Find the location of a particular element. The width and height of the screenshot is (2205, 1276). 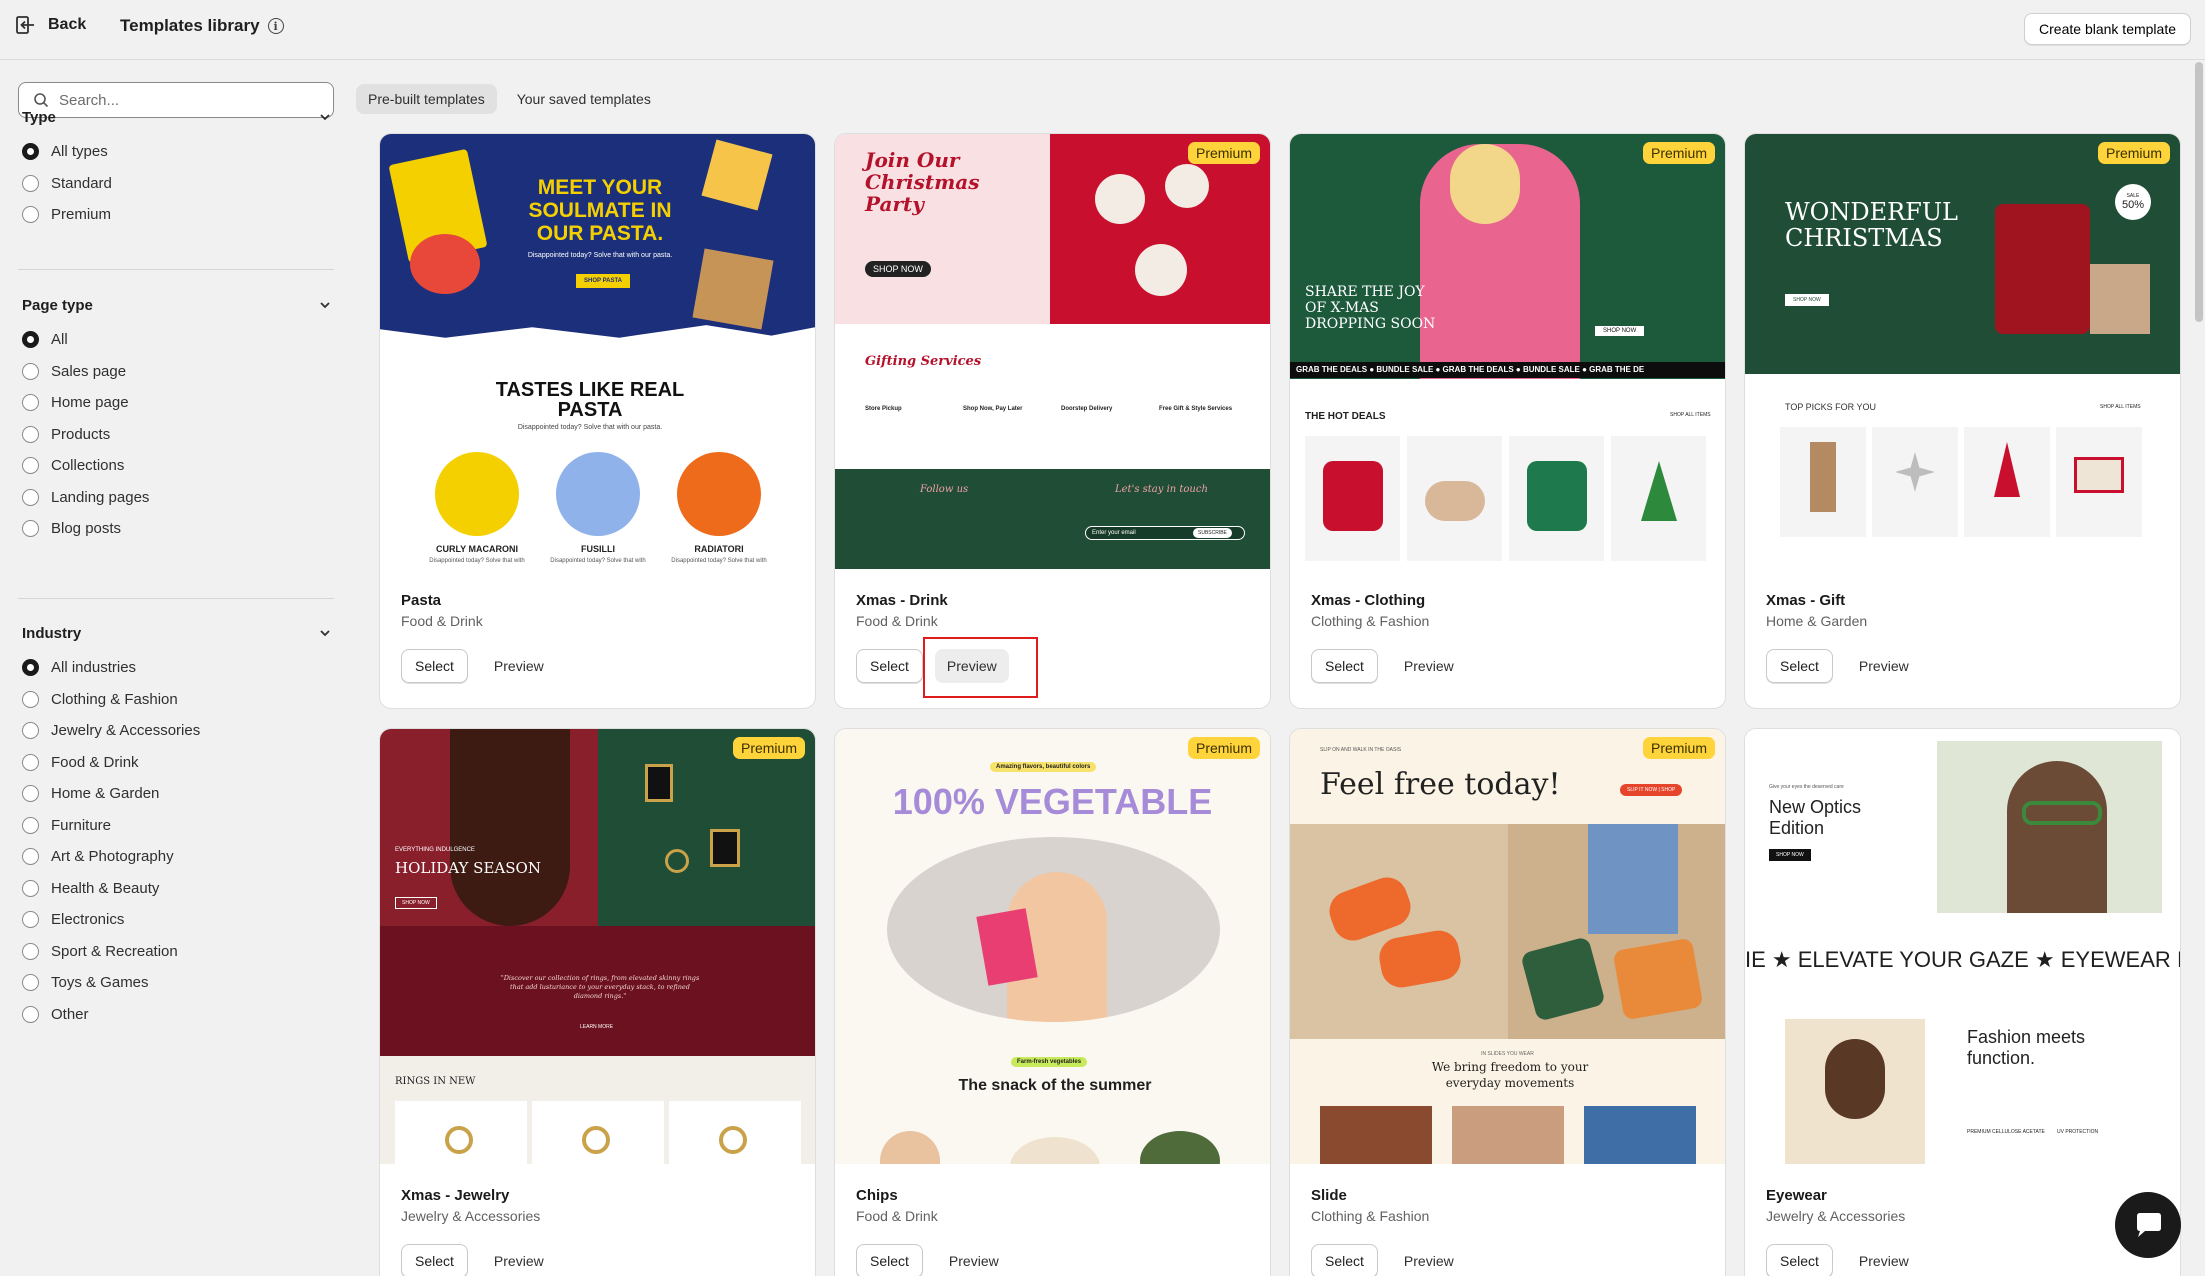

follow-heading: Follow us is located at coordinates (944, 489).